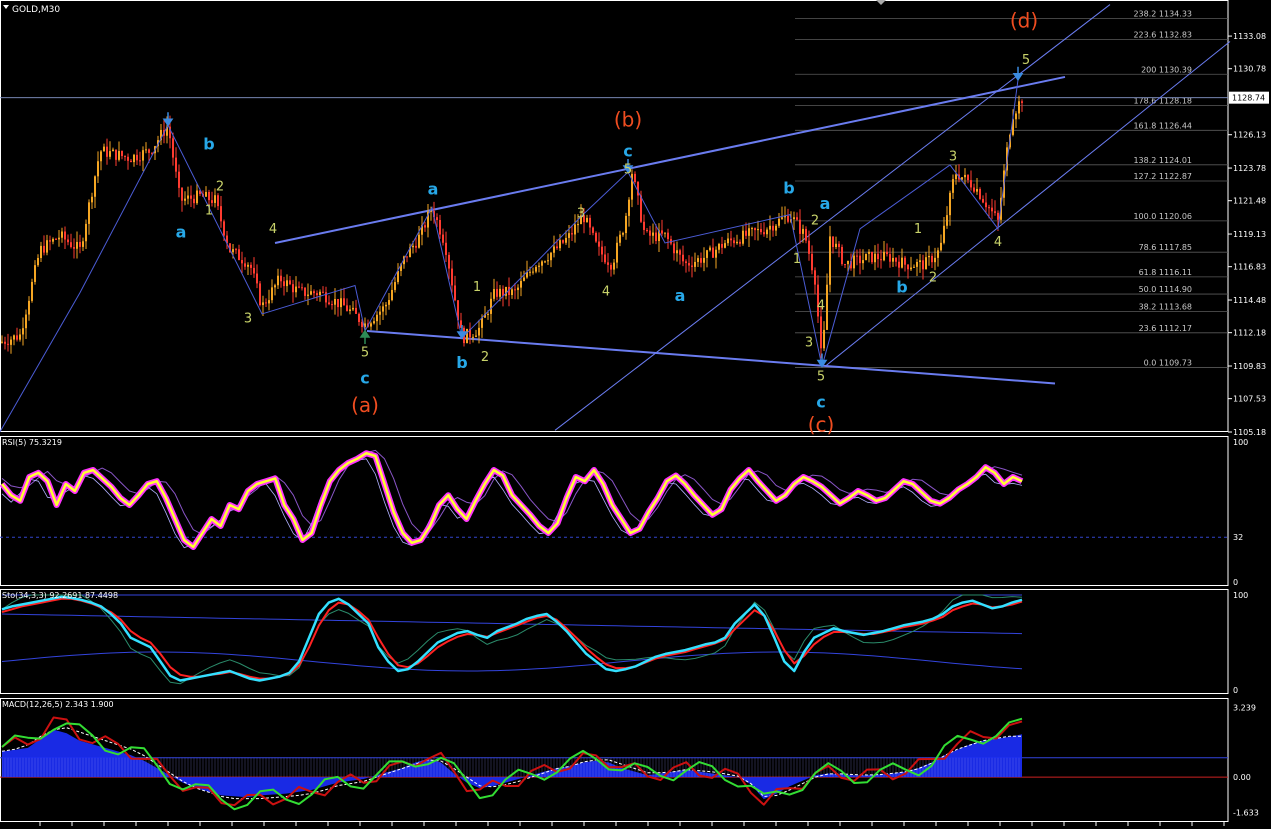 This screenshot has height=829, width=1271. I want to click on stochastic-panel: Sto(34,3,3) 92.2691 87.4498, so click(512, 638).